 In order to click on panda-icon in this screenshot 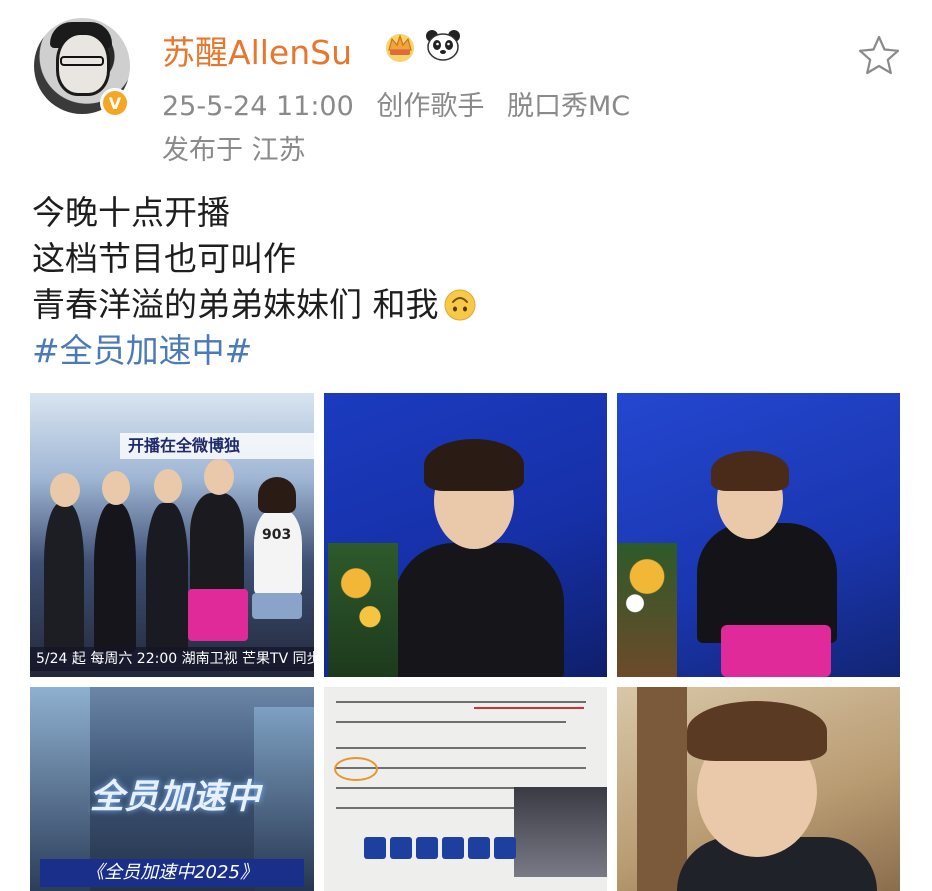, I will do `click(443, 45)`.